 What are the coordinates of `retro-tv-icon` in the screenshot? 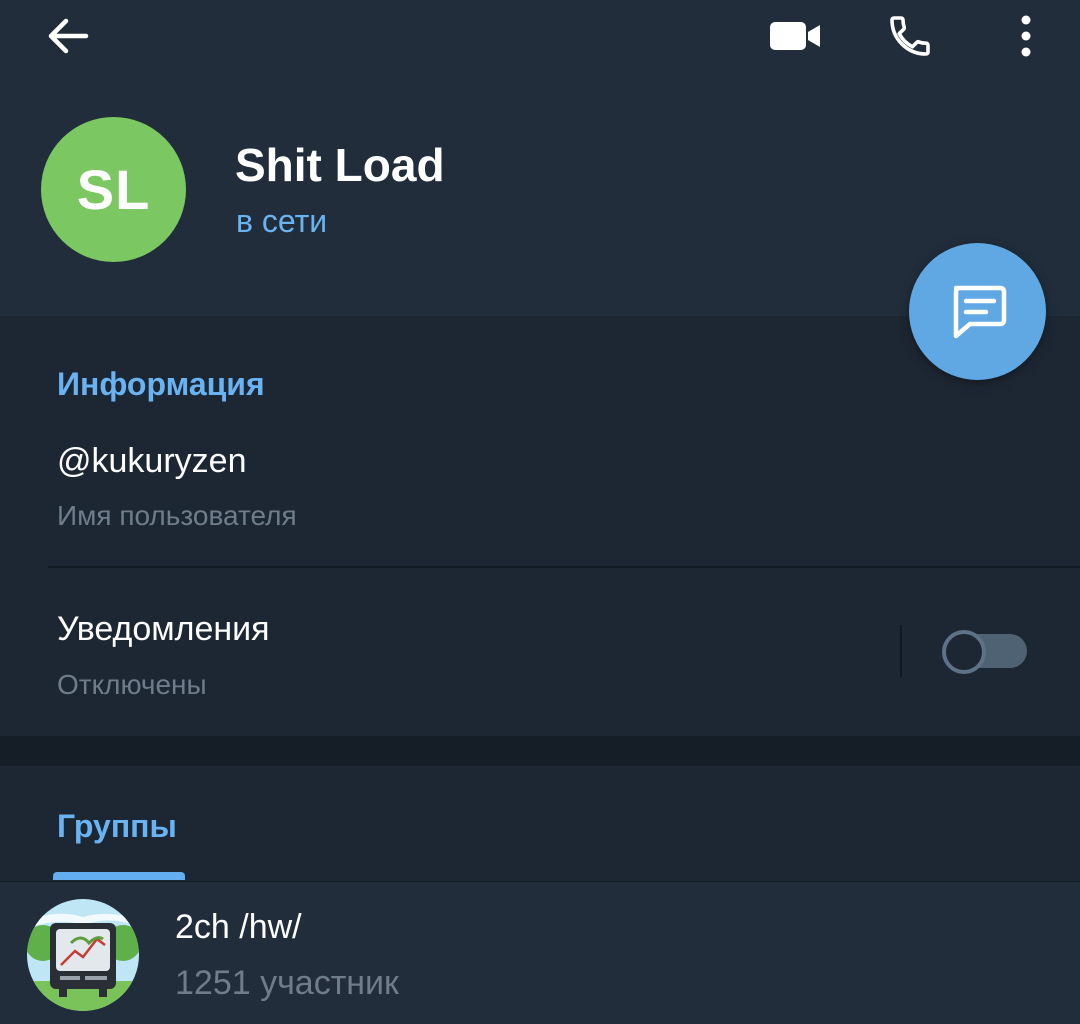 It's located at (83, 955).